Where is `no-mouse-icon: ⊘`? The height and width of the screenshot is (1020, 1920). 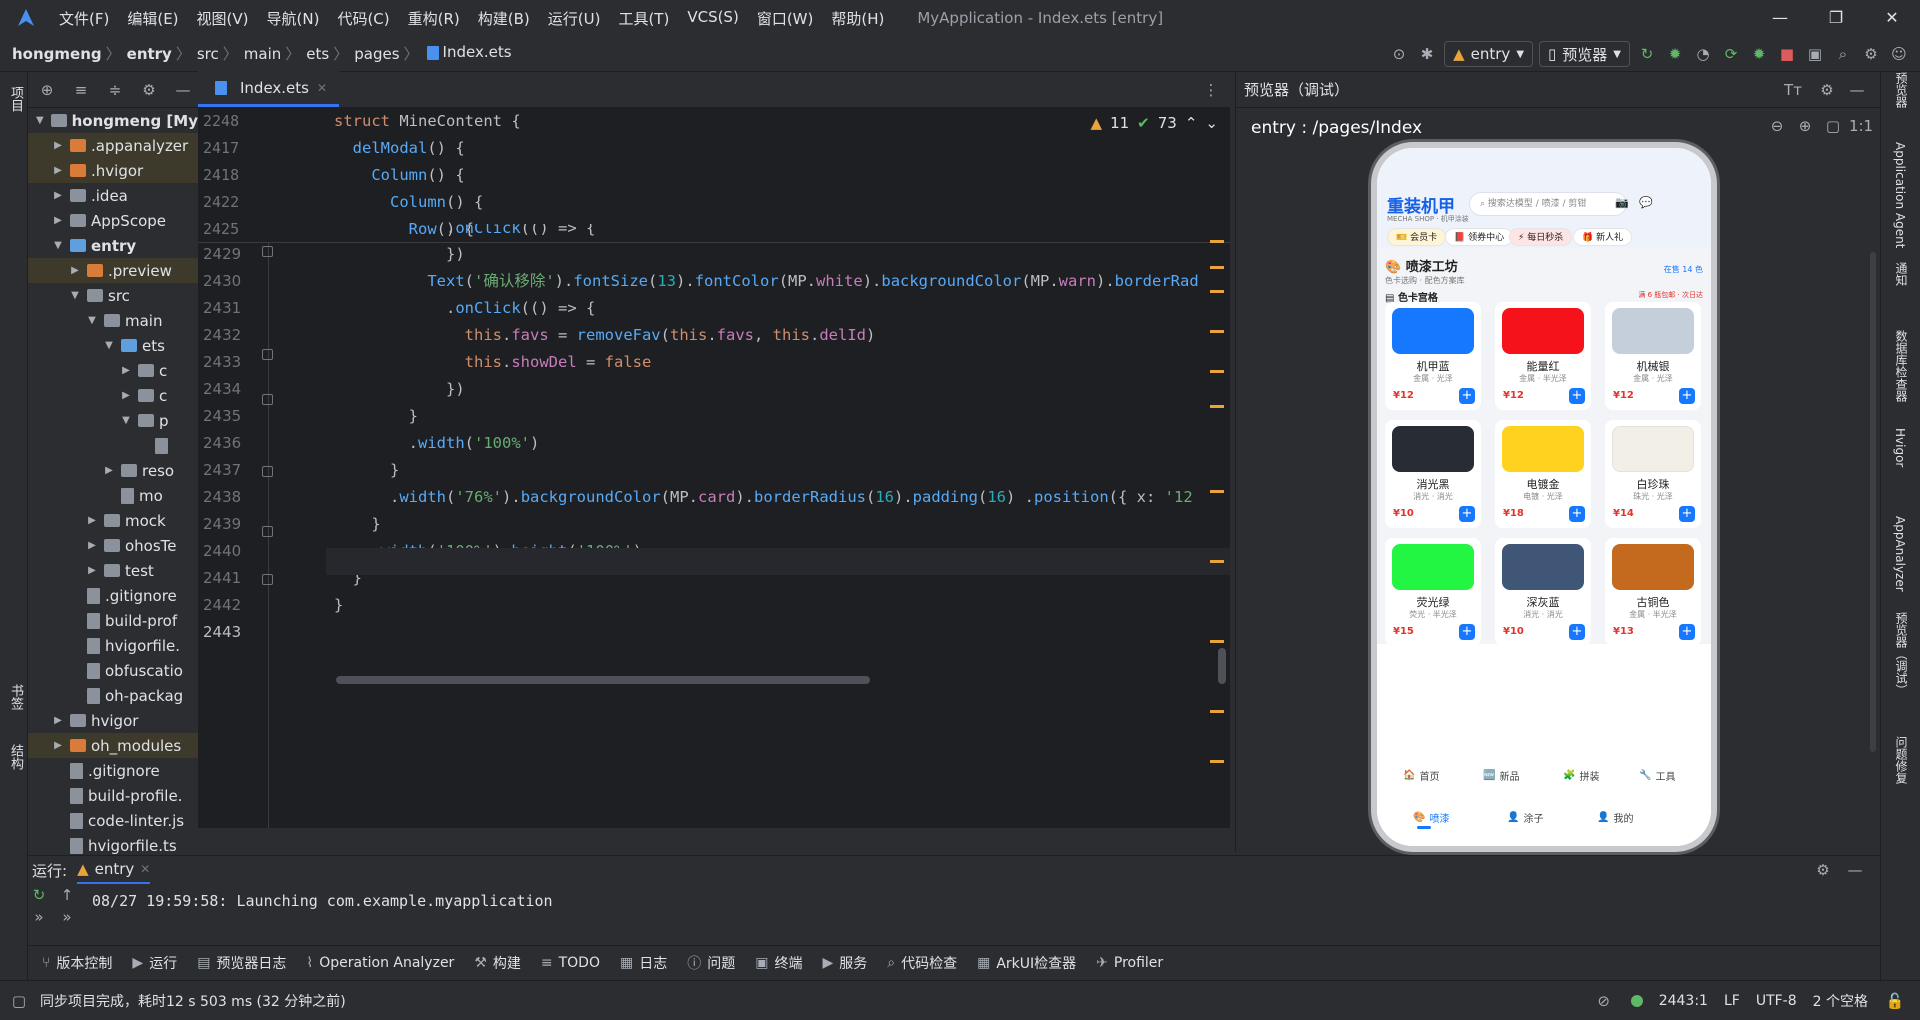
no-mouse-icon: ⊘ is located at coordinates (1604, 1001).